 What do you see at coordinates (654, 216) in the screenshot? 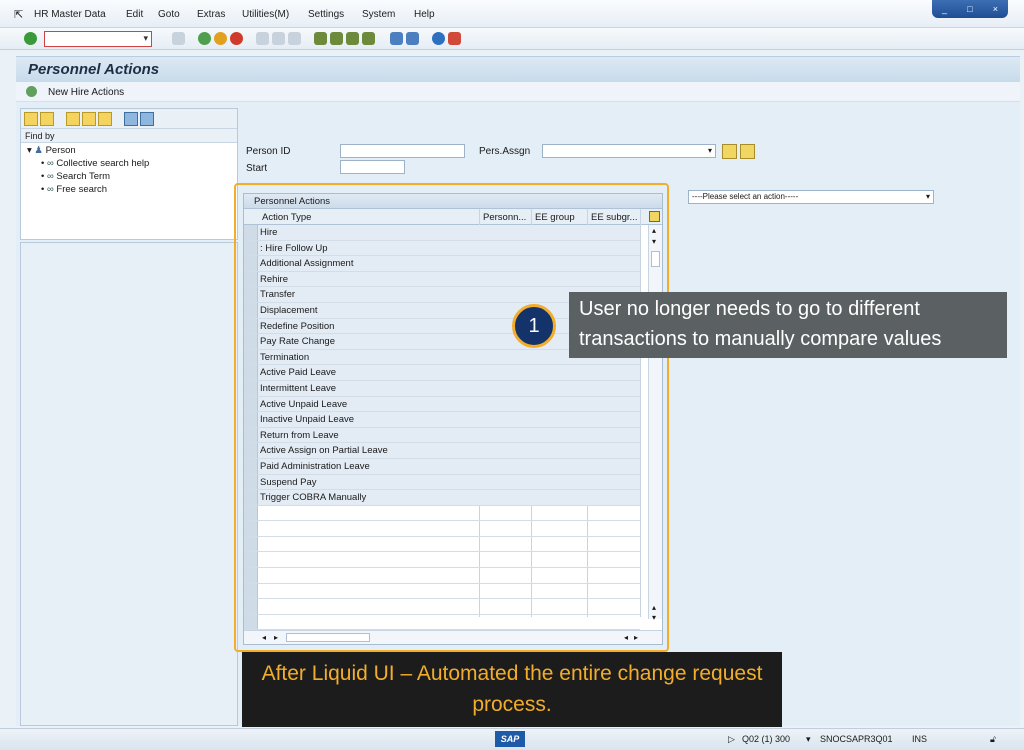
I see `column-config-icon` at bounding box center [654, 216].